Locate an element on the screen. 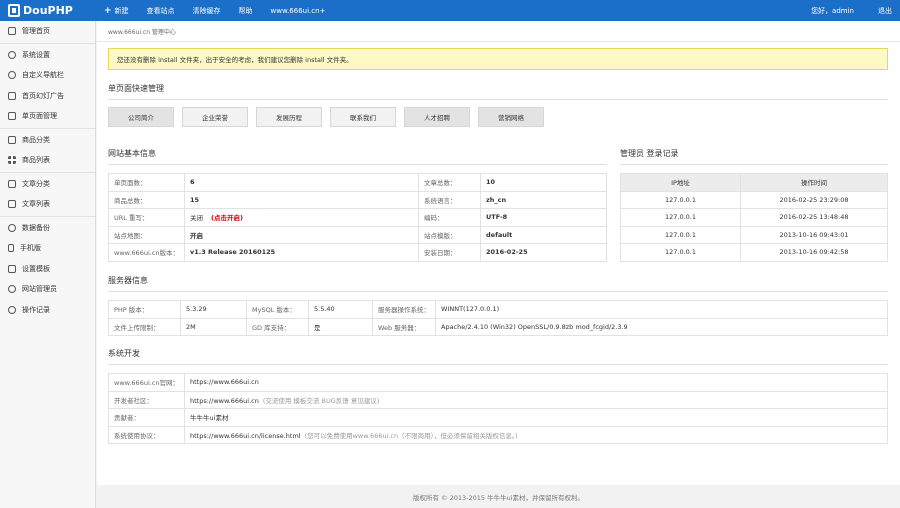 This screenshot has width=900, height=508. breadcrumb: www.666ui.cn 管理中心 is located at coordinates (142, 32).